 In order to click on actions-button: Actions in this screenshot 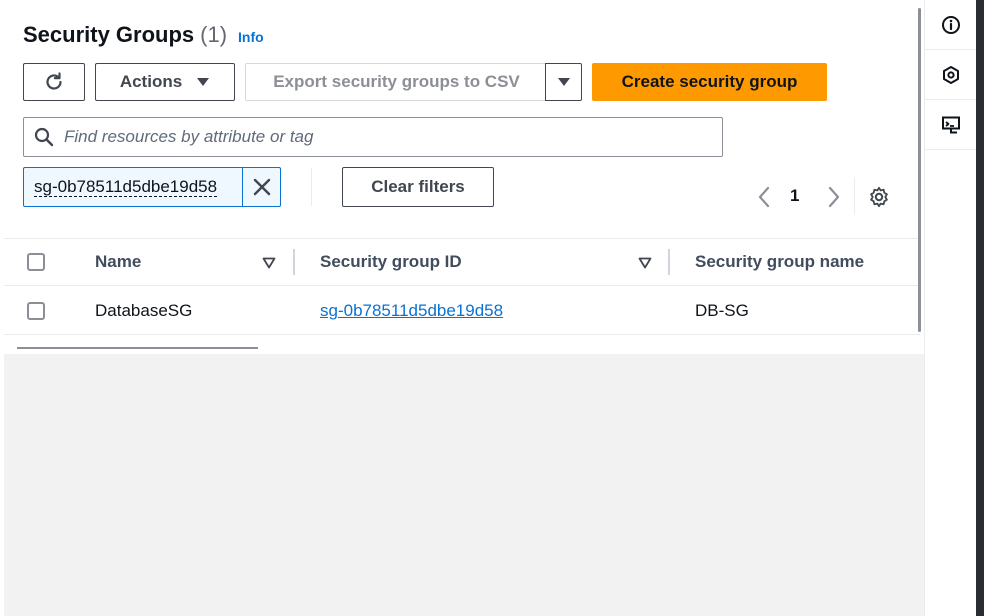, I will do `click(165, 82)`.